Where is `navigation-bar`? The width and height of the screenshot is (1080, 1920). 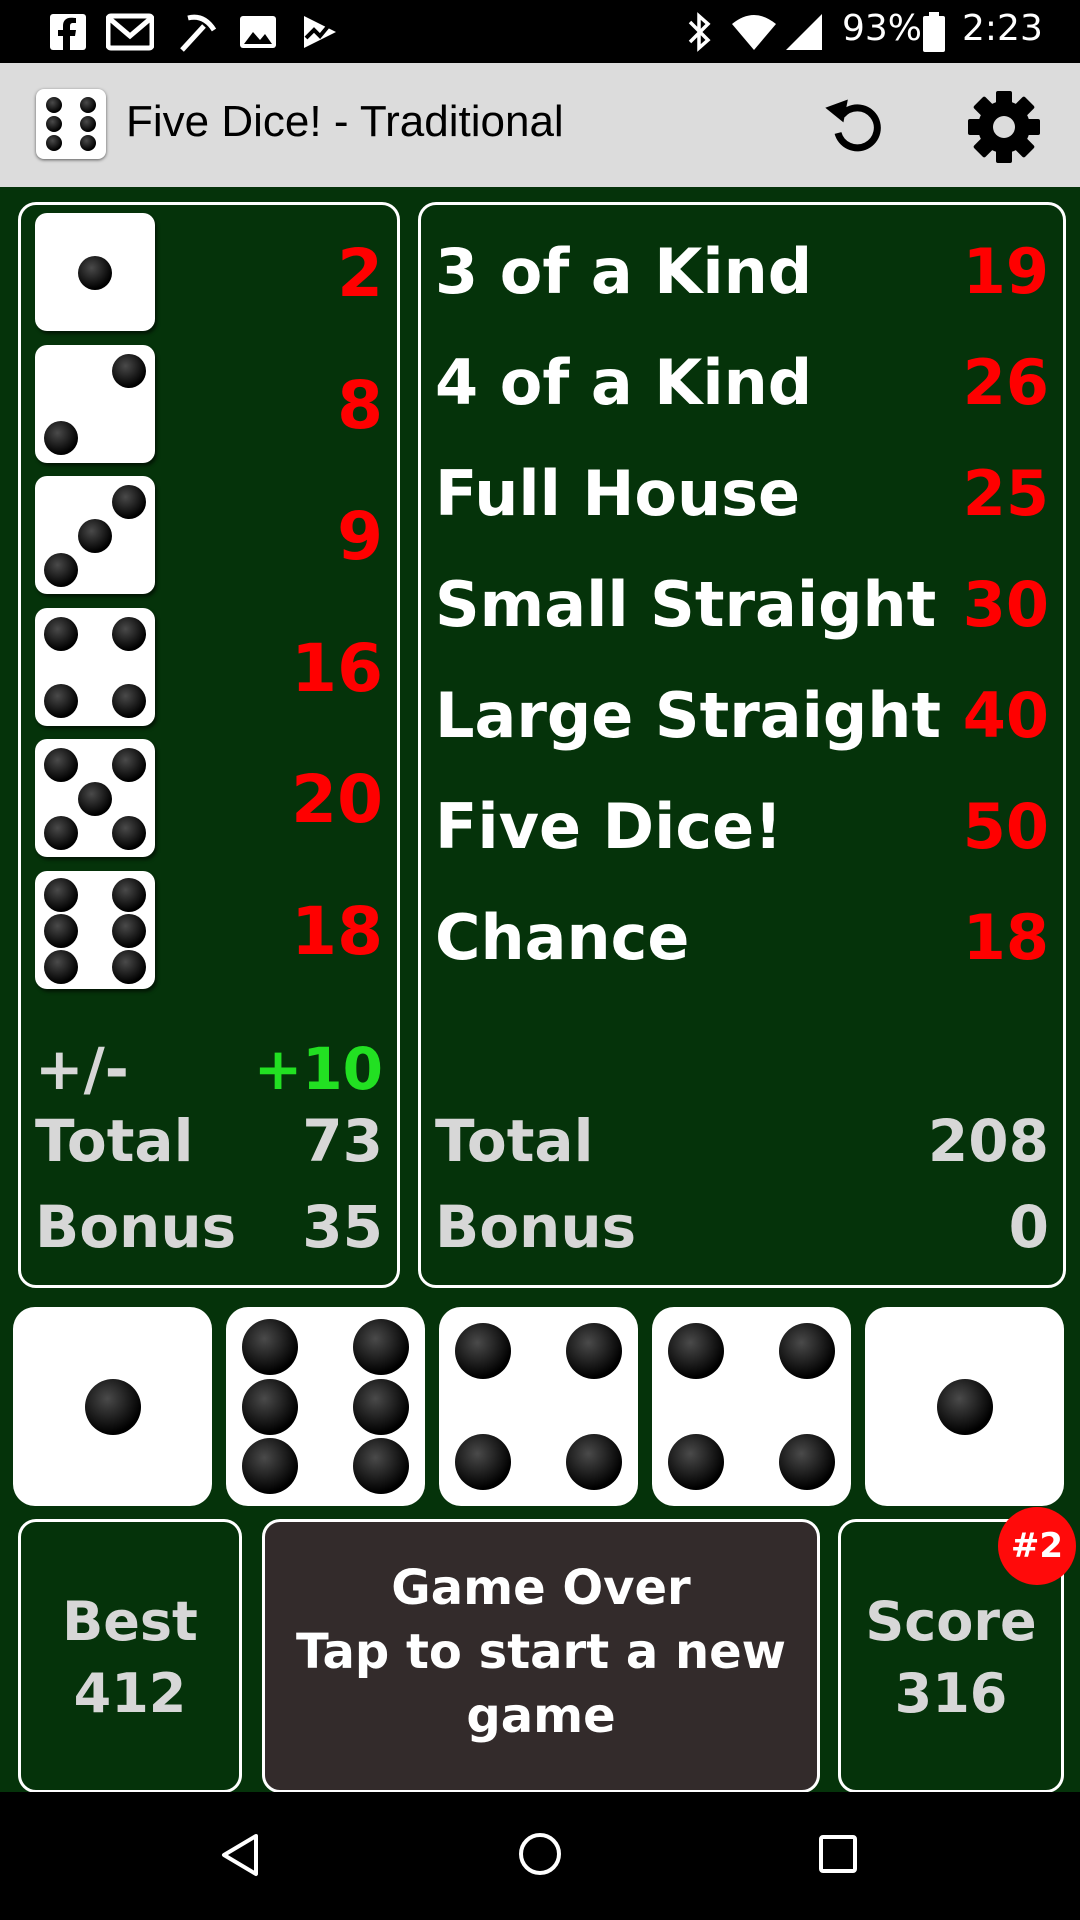
navigation-bar is located at coordinates (540, 1856).